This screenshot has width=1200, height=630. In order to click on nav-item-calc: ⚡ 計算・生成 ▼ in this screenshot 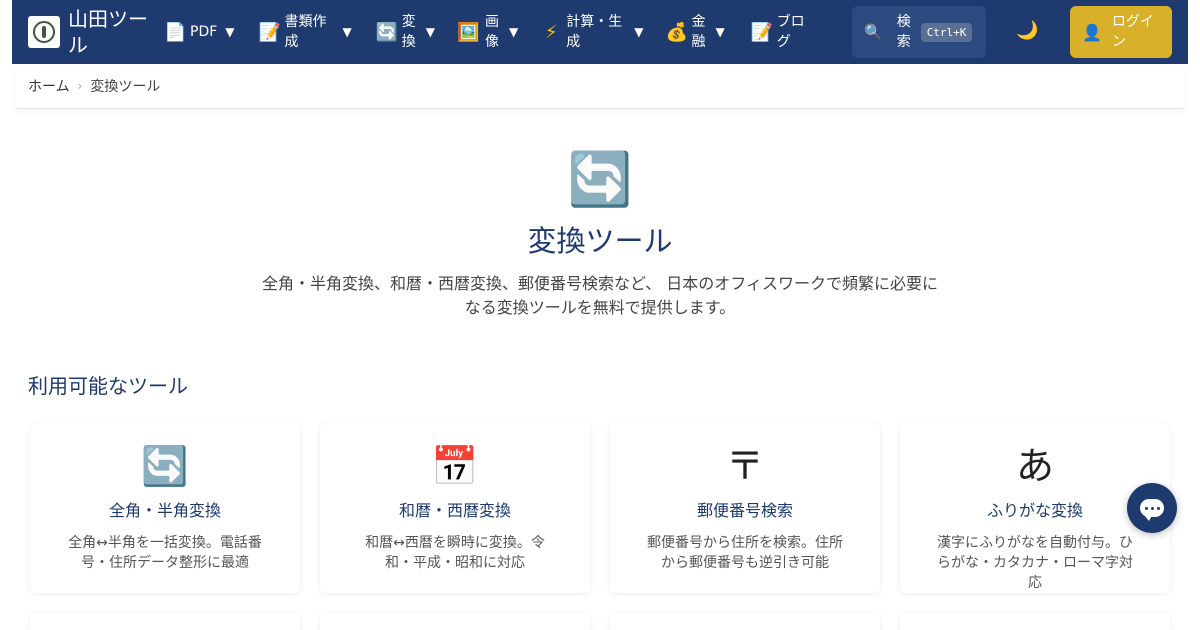, I will do `click(592, 32)`.